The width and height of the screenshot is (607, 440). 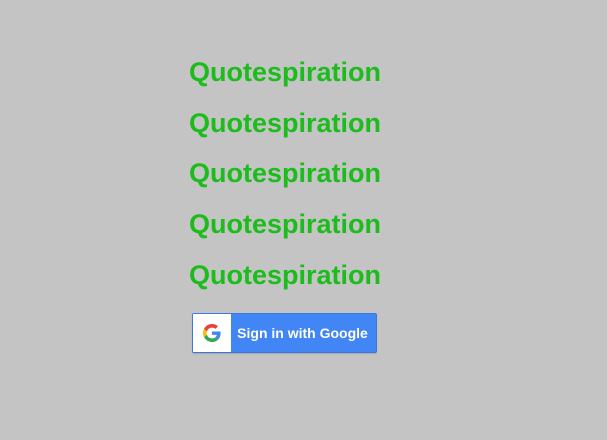 What do you see at coordinates (212, 333) in the screenshot?
I see `google-logo-icon` at bounding box center [212, 333].